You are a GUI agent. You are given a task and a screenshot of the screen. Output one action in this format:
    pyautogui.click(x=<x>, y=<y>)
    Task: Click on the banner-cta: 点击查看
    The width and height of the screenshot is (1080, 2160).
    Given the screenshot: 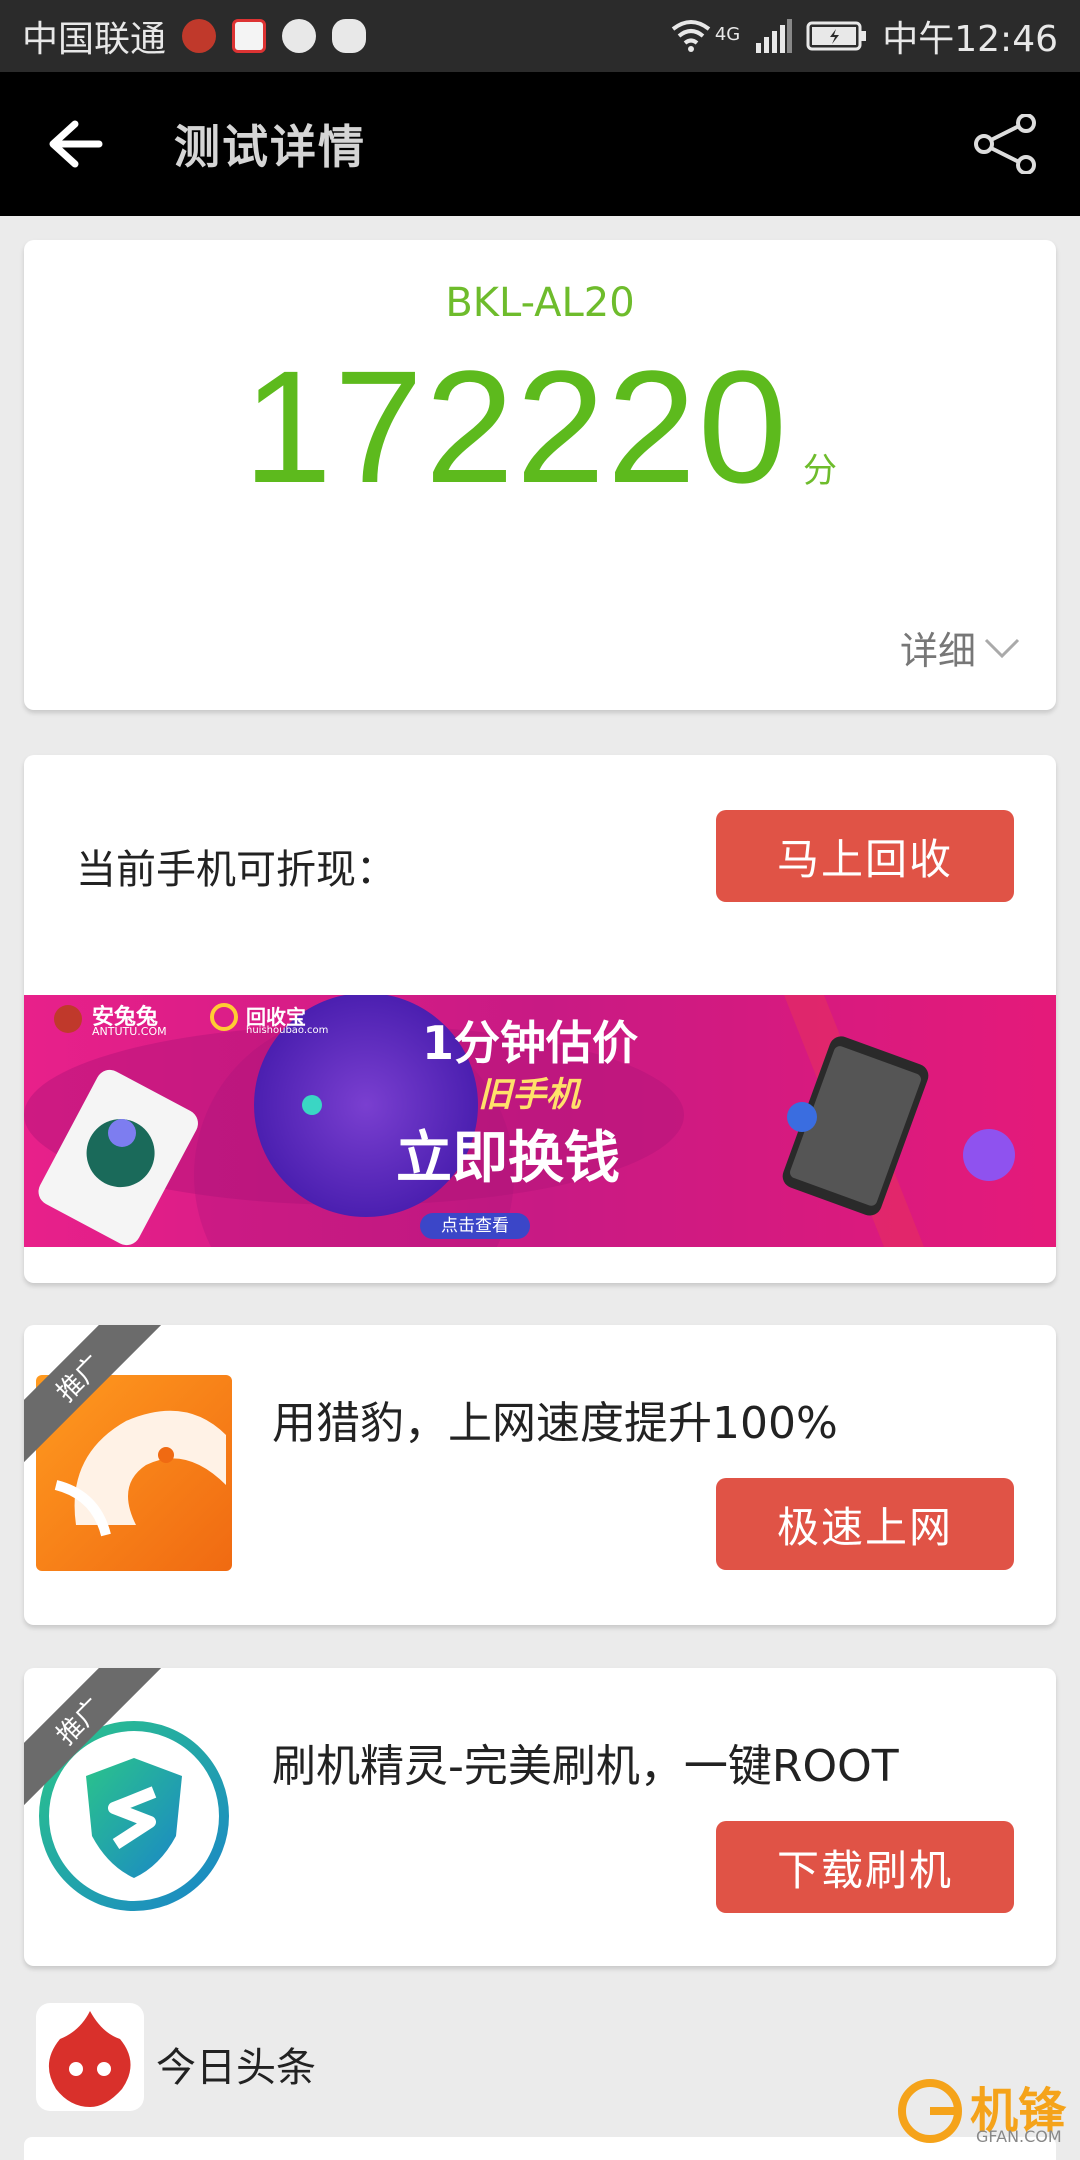 What is the action you would take?
    pyautogui.click(x=475, y=1226)
    